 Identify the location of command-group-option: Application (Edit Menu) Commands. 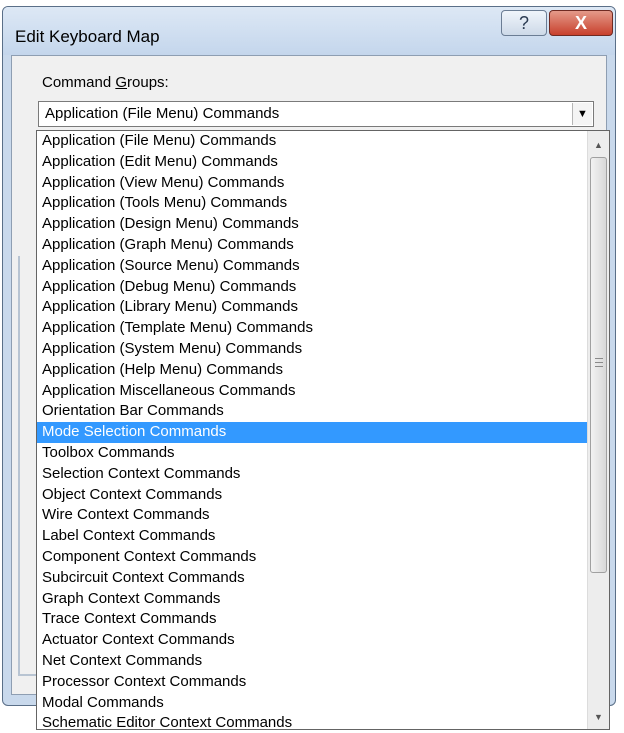
(312, 162).